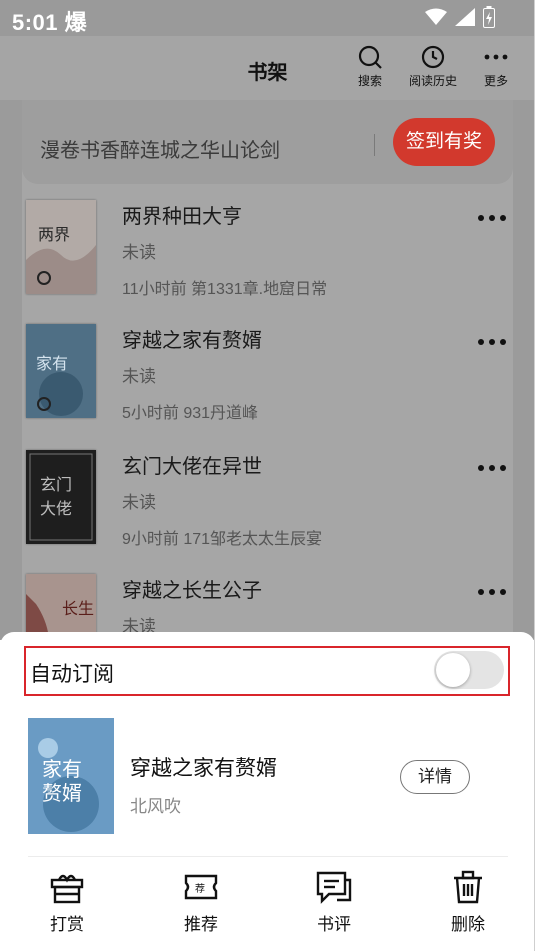 The height and width of the screenshot is (951, 535). I want to click on comment-icon, so click(334, 887).